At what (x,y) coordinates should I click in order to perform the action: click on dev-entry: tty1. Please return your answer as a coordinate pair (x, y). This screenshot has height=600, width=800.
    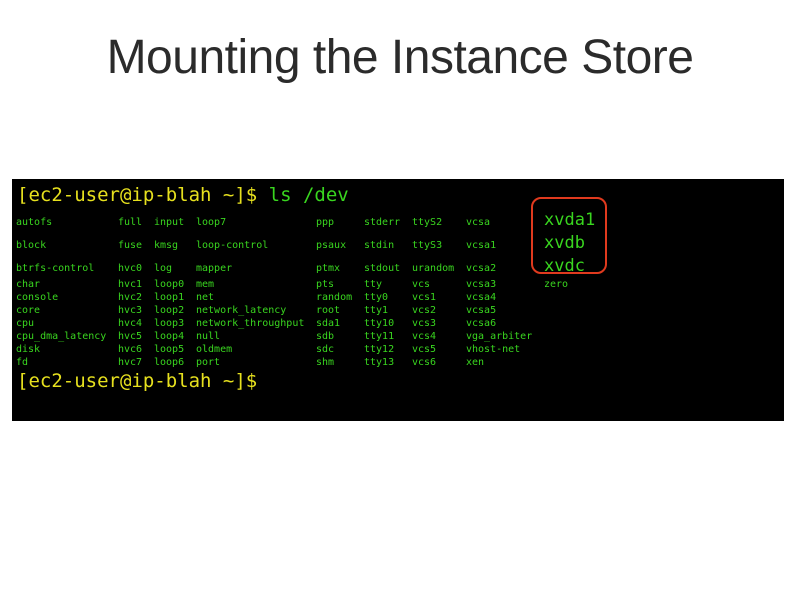
    Looking at the image, I should click on (376, 310).